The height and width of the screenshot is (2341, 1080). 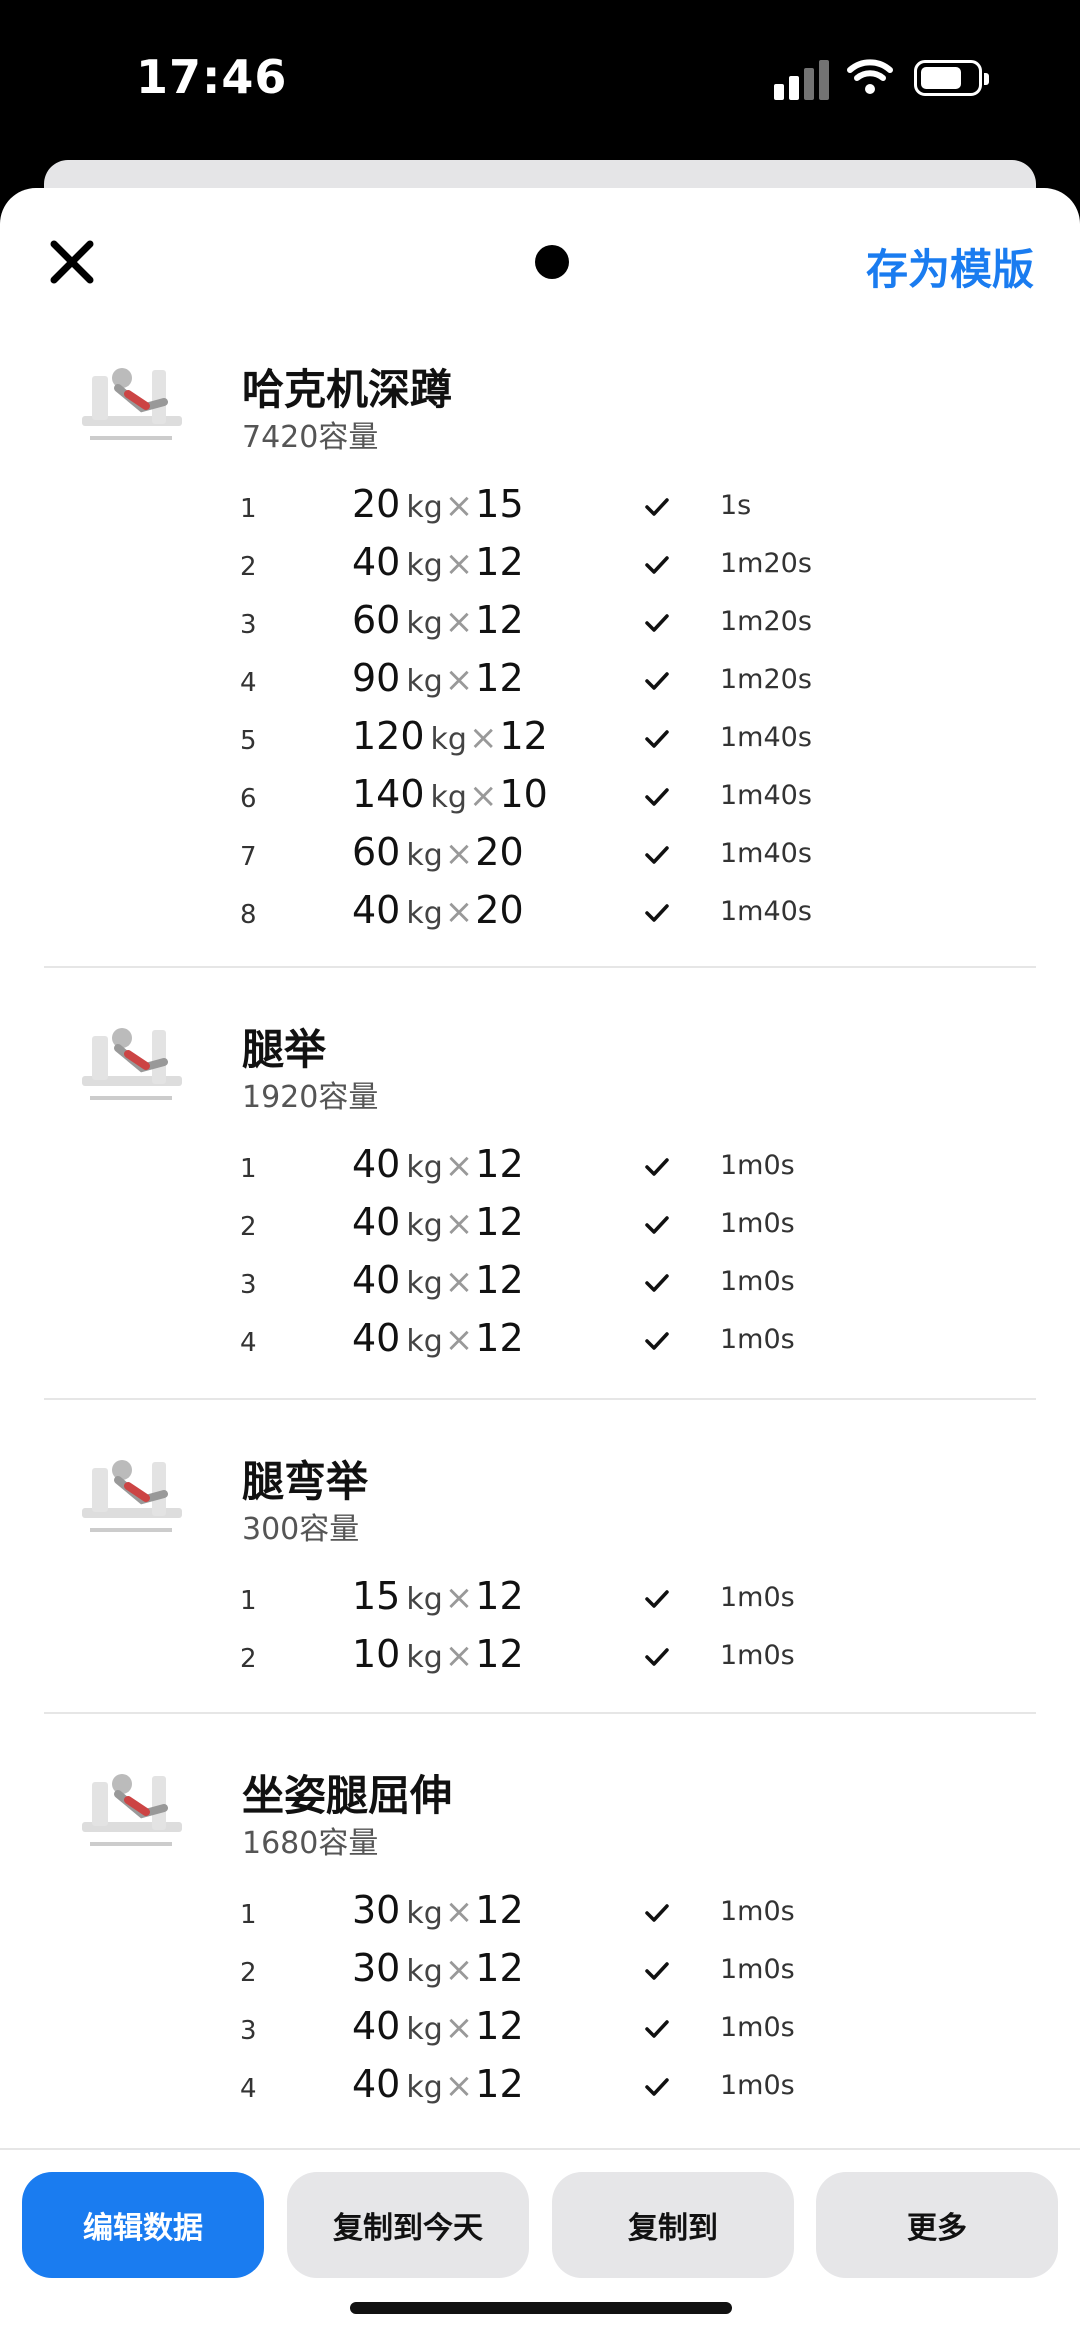 I want to click on home-indicator, so click(x=541, y=2308).